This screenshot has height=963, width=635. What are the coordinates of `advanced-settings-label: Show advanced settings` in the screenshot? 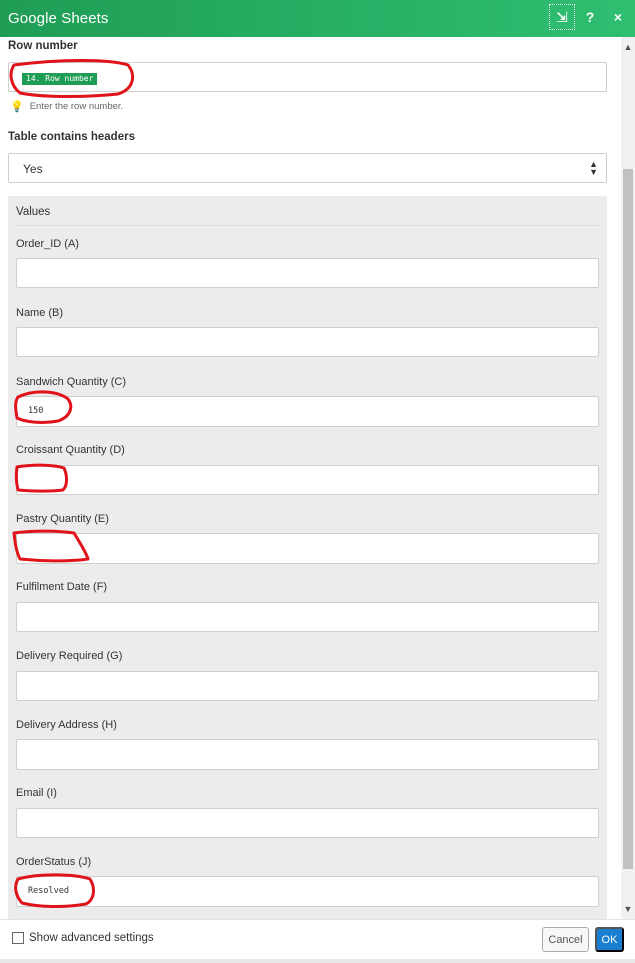 It's located at (91, 938).